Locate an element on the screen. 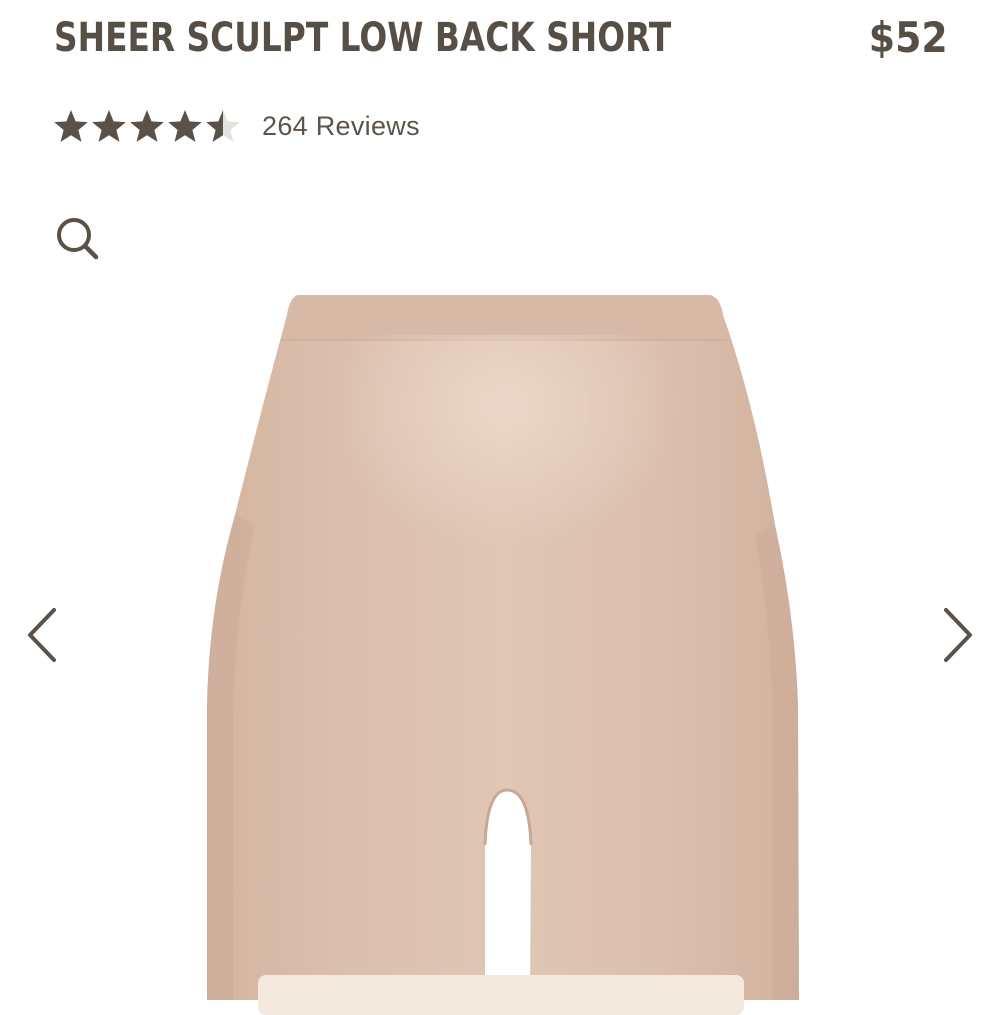  star-icon-5-half is located at coordinates (223, 126).